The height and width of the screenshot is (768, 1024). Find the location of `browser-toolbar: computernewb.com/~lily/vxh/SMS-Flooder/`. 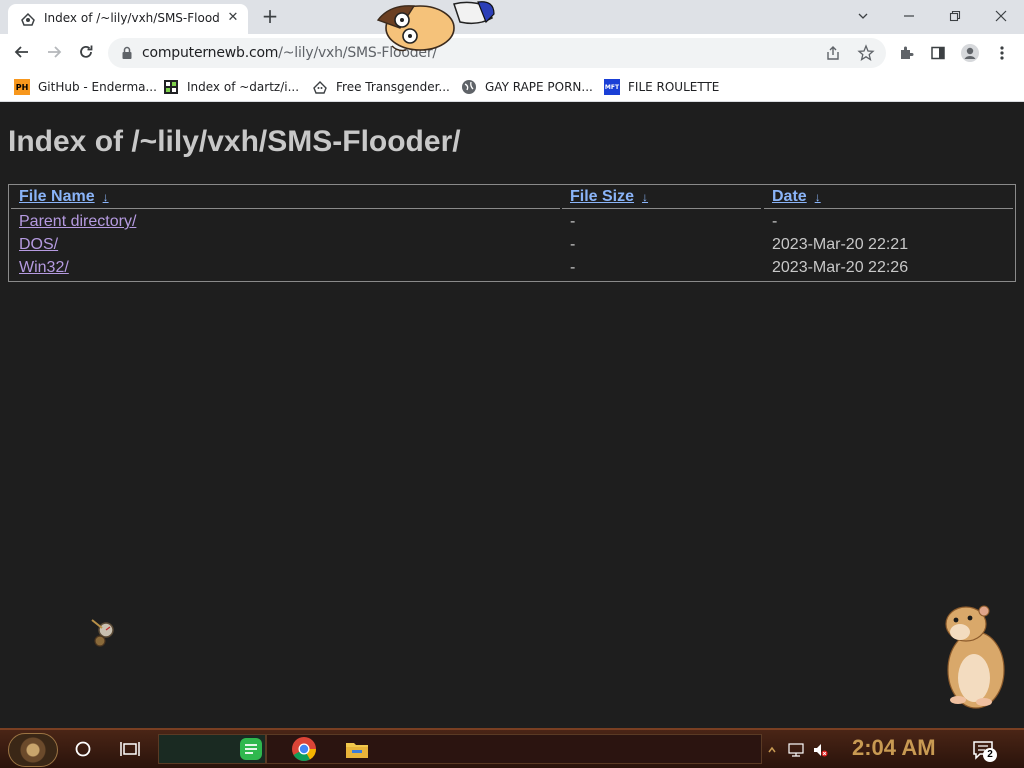

browser-toolbar: computernewb.com/~lily/vxh/SMS-Flooder/ is located at coordinates (512, 53).